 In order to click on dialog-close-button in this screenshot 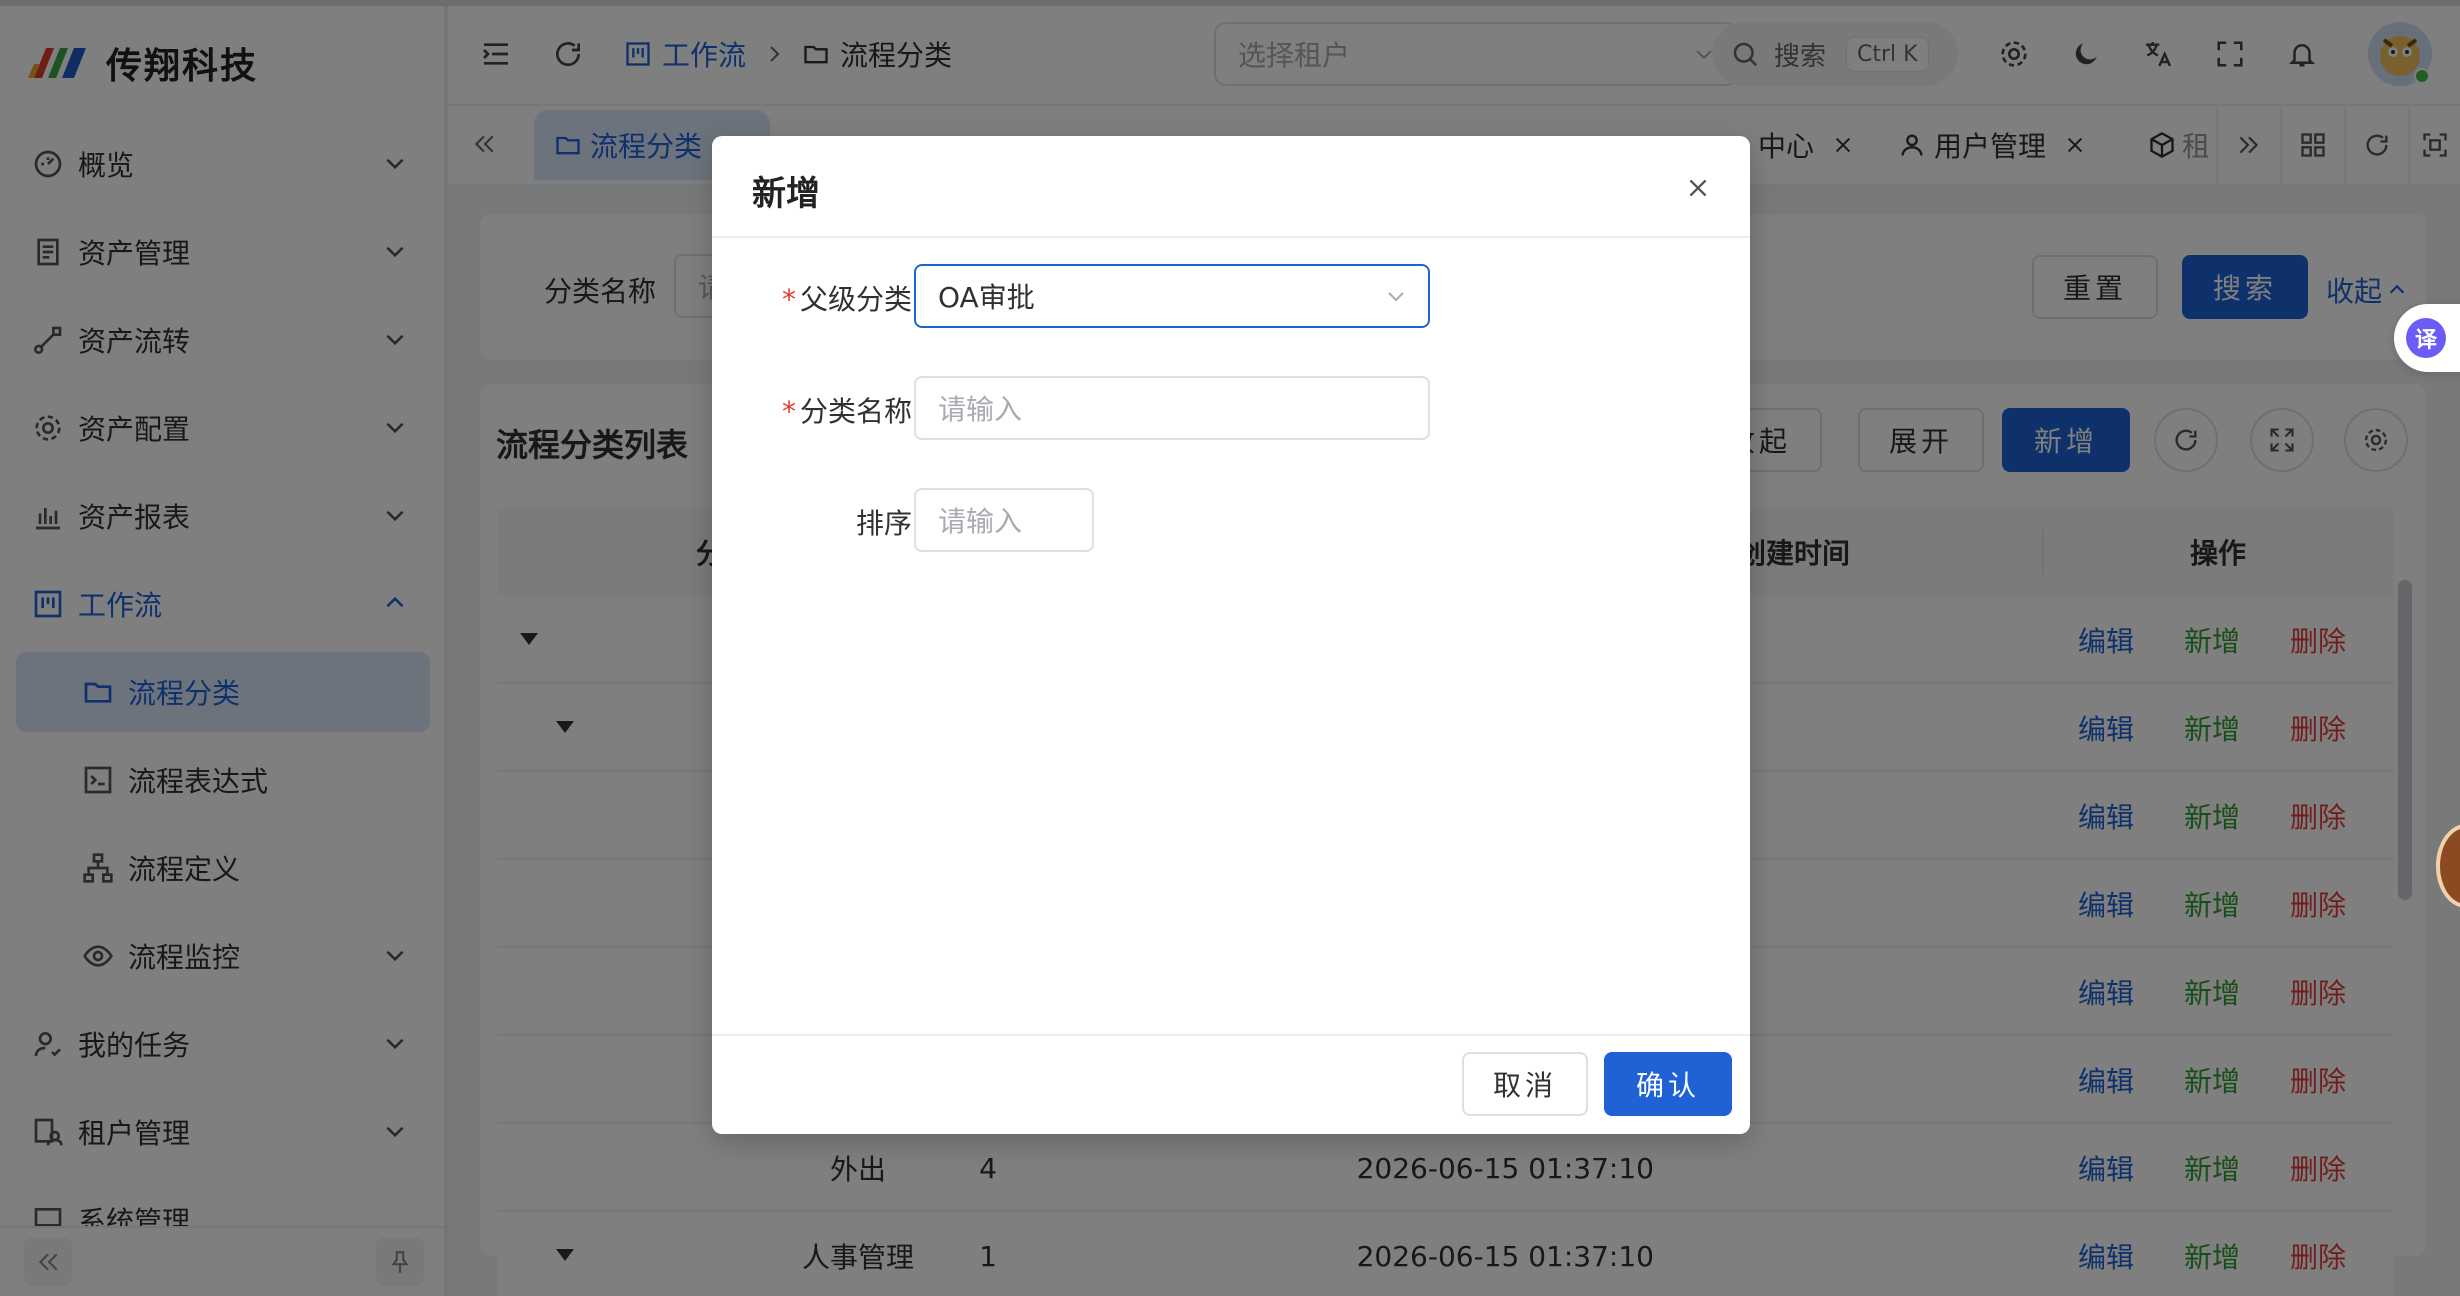, I will do `click(1698, 188)`.